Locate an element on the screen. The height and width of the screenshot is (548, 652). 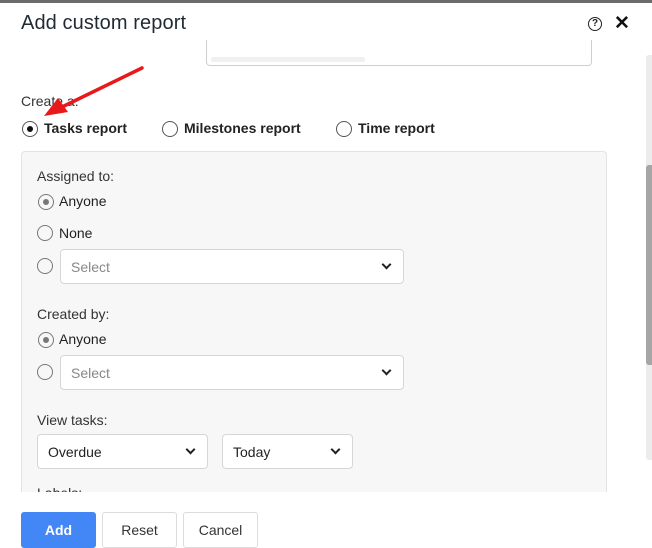
view-tasks-status-value: Overdue is located at coordinates (75, 452).